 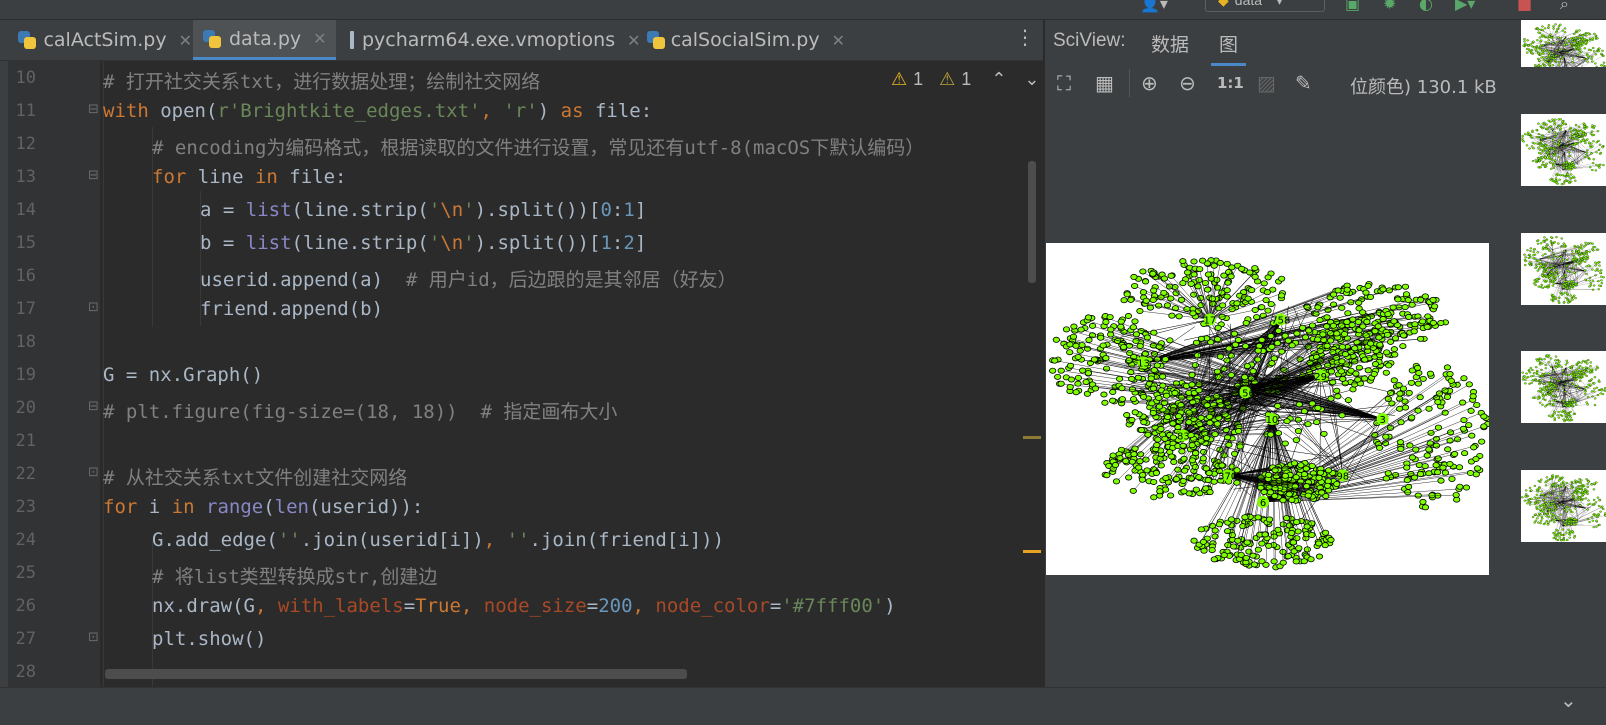 What do you see at coordinates (1025, 37) in the screenshot?
I see `more-tabs-icon: ⋮` at bounding box center [1025, 37].